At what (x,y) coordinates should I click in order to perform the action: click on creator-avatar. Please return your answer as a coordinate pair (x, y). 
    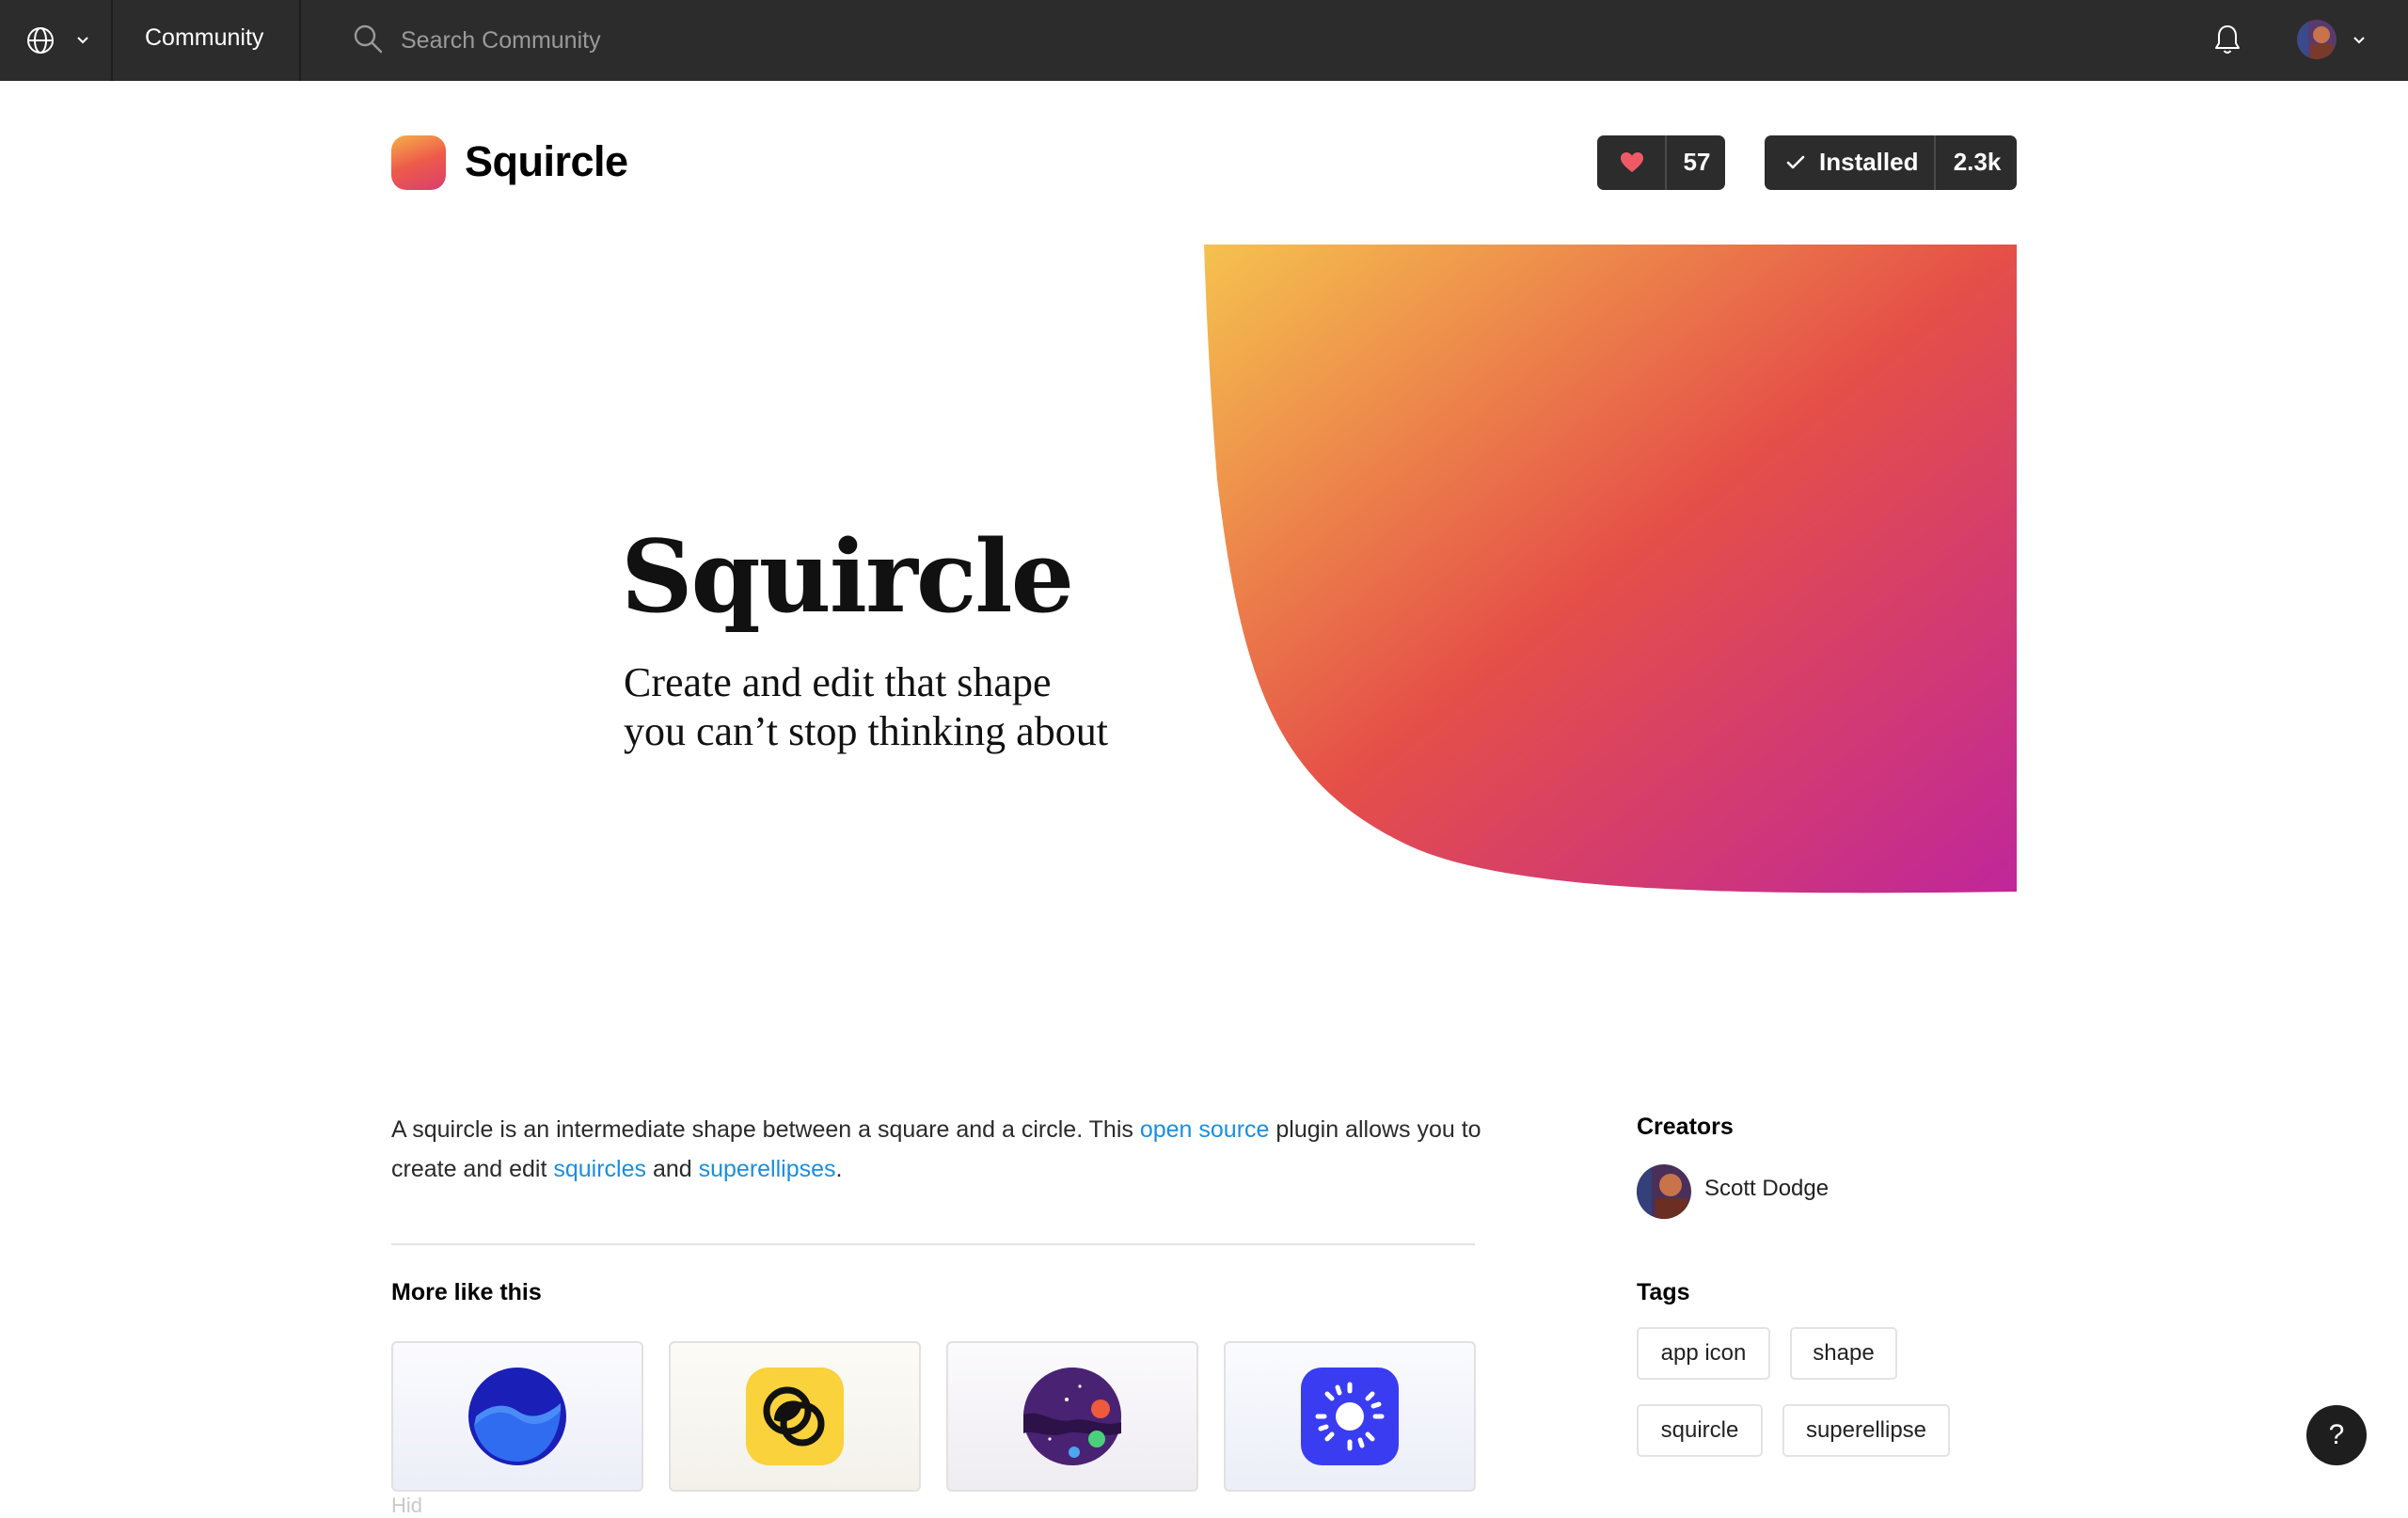
    Looking at the image, I should click on (1664, 1191).